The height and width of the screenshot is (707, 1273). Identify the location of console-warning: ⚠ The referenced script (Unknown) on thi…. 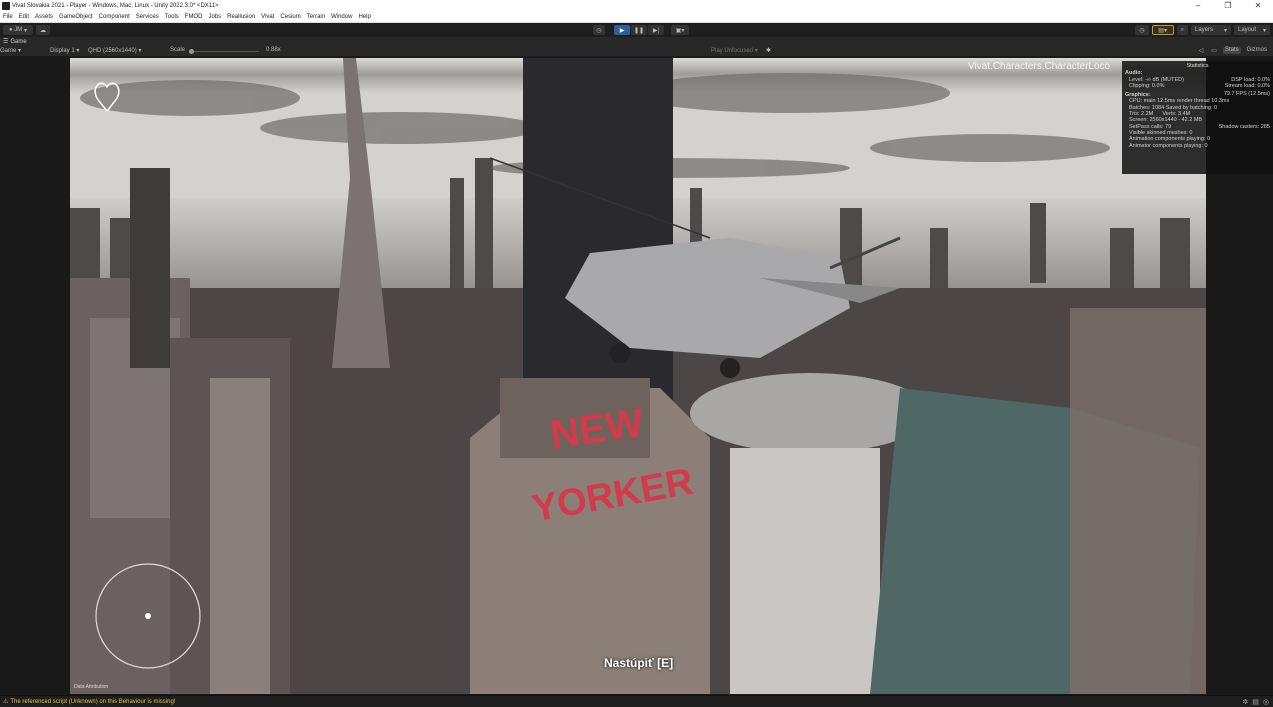
(89, 702).